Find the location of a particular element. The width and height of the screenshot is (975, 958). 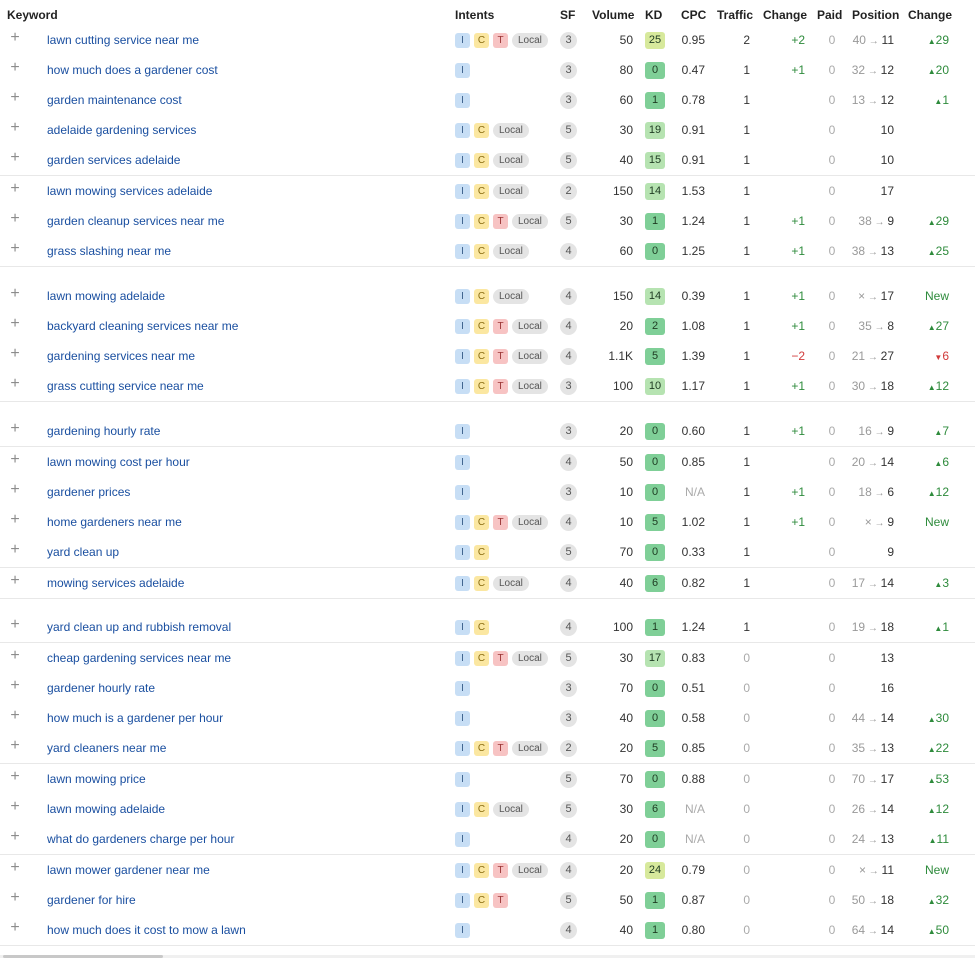

keyword-link: grass slashing near me is located at coordinates (109, 251).